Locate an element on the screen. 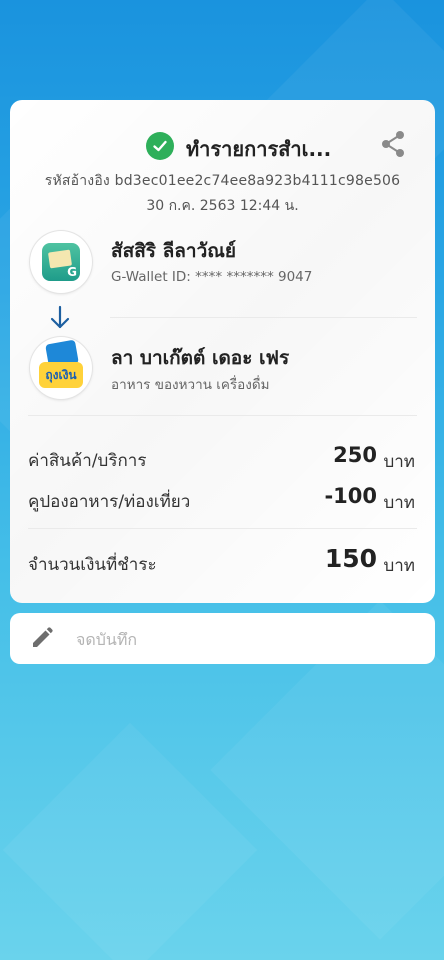 The width and height of the screenshot is (444, 960). price-label: ค่าสินค้า/บริการ is located at coordinates (87, 461).